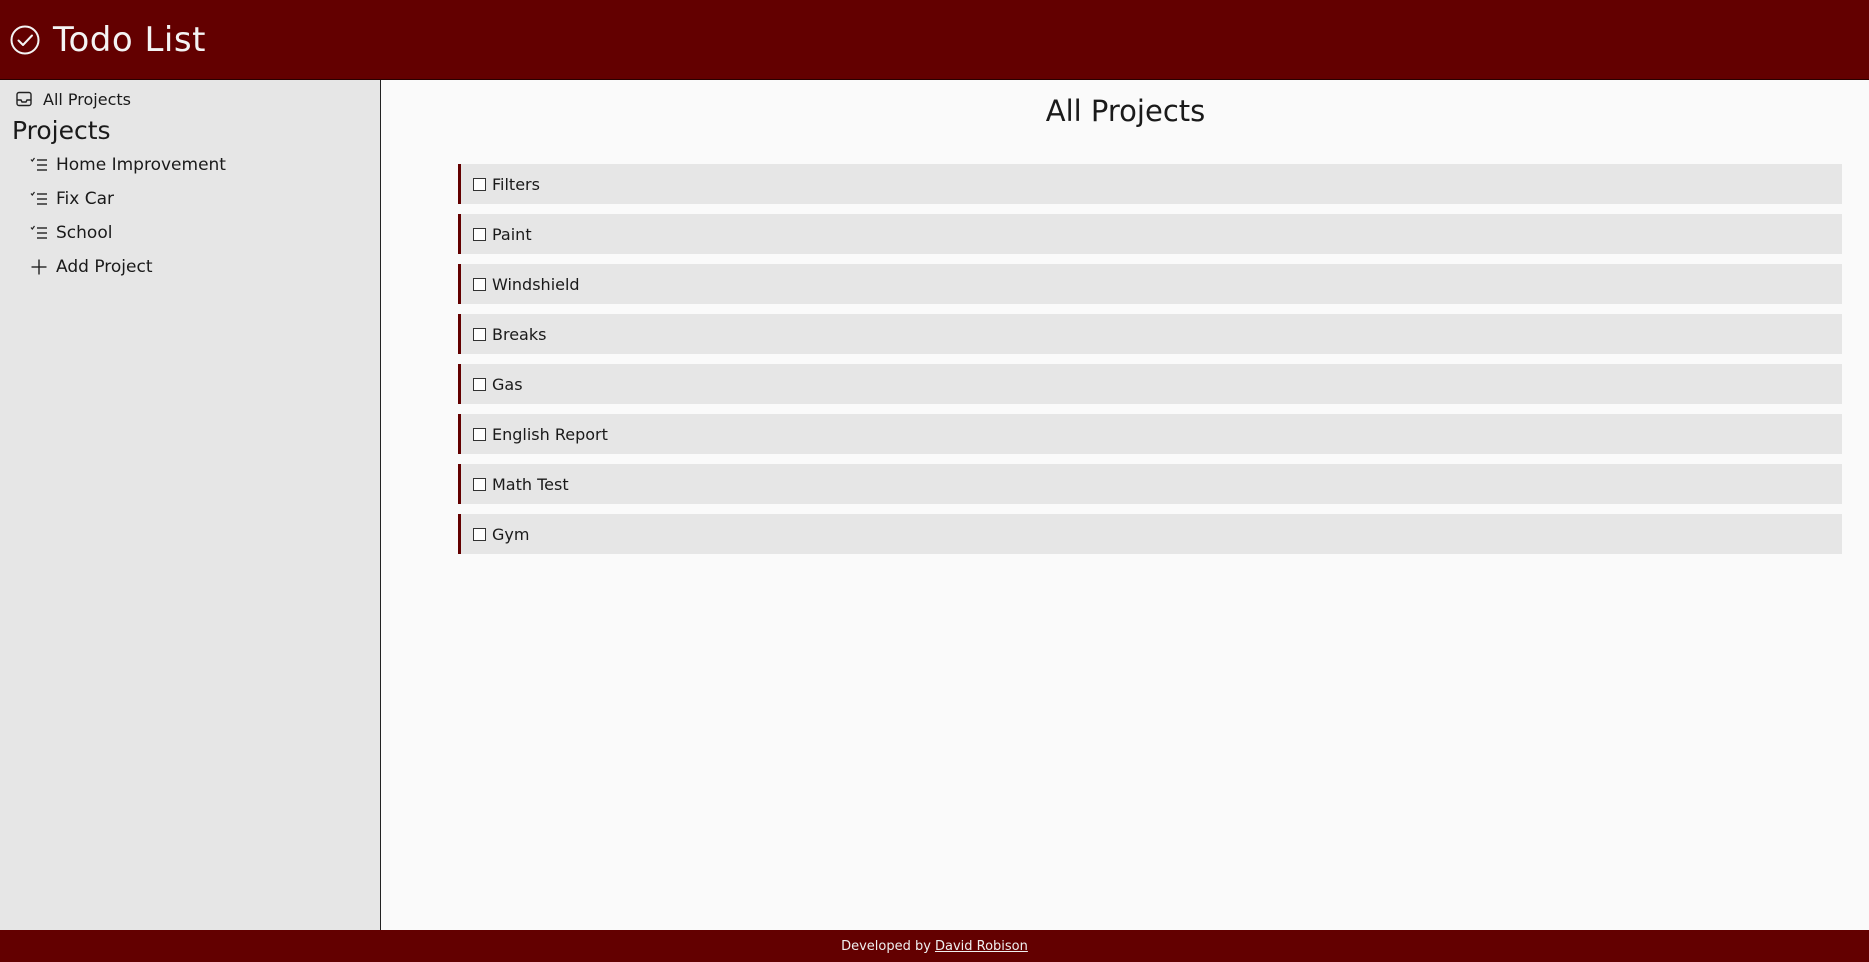 This screenshot has width=1869, height=962. What do you see at coordinates (507, 384) in the screenshot?
I see `task-label: Gas` at bounding box center [507, 384].